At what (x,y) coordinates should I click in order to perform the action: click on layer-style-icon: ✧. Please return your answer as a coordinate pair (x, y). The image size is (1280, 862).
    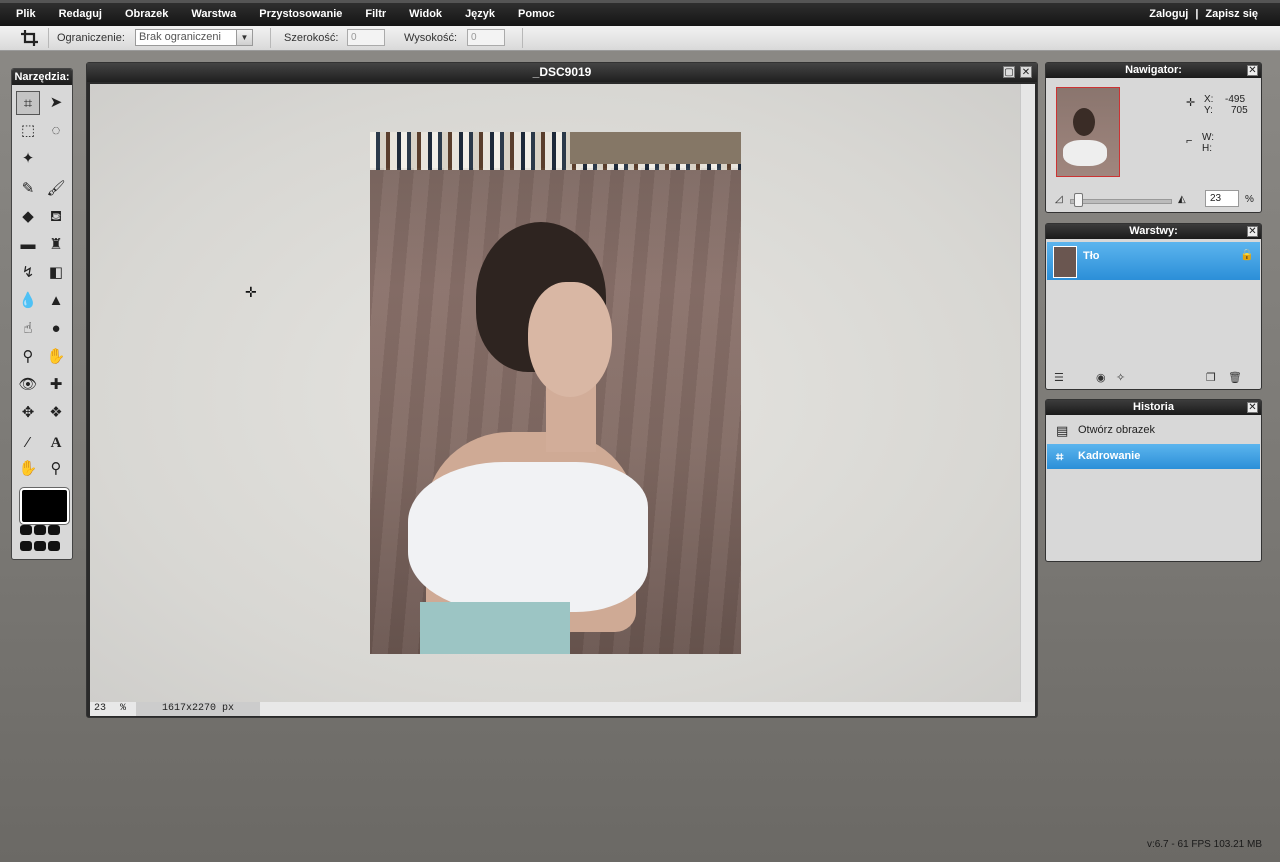
    Looking at the image, I should click on (1120, 377).